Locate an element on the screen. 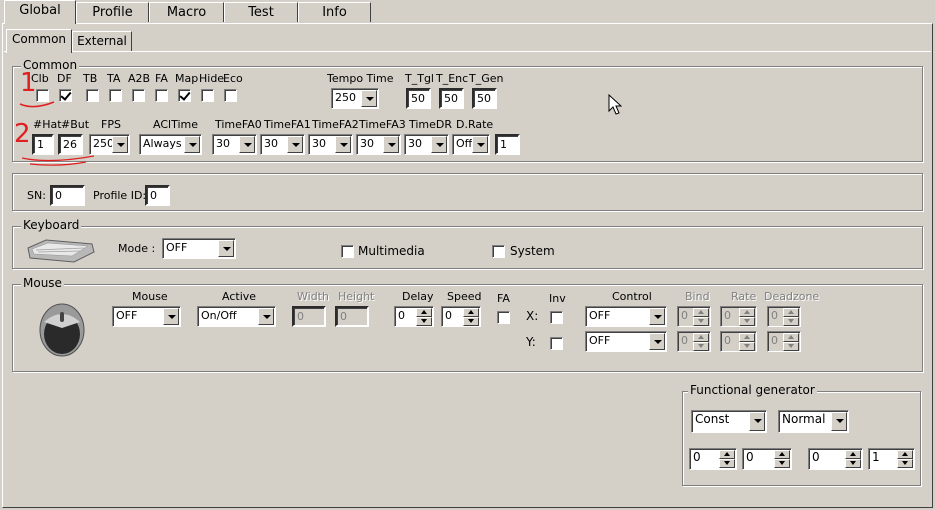 This screenshot has width=935, height=510. profile-id-input: 0 is located at coordinates (157, 195).